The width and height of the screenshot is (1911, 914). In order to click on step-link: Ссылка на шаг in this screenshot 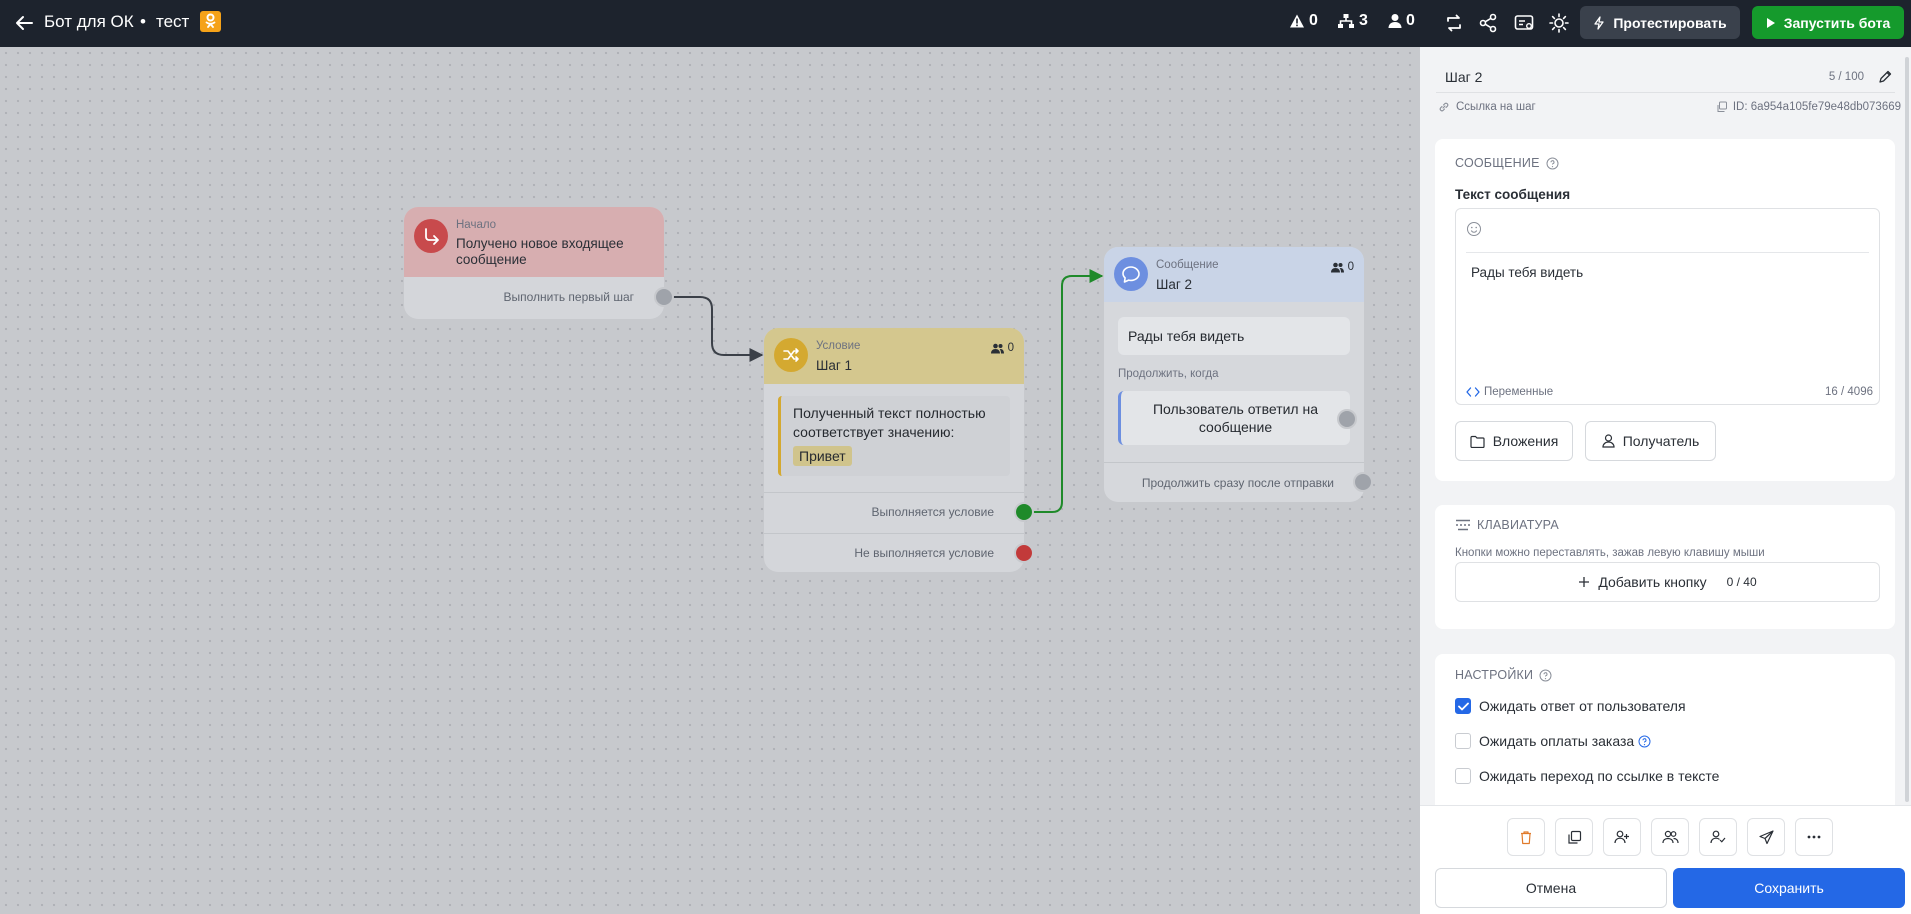, I will do `click(1487, 107)`.